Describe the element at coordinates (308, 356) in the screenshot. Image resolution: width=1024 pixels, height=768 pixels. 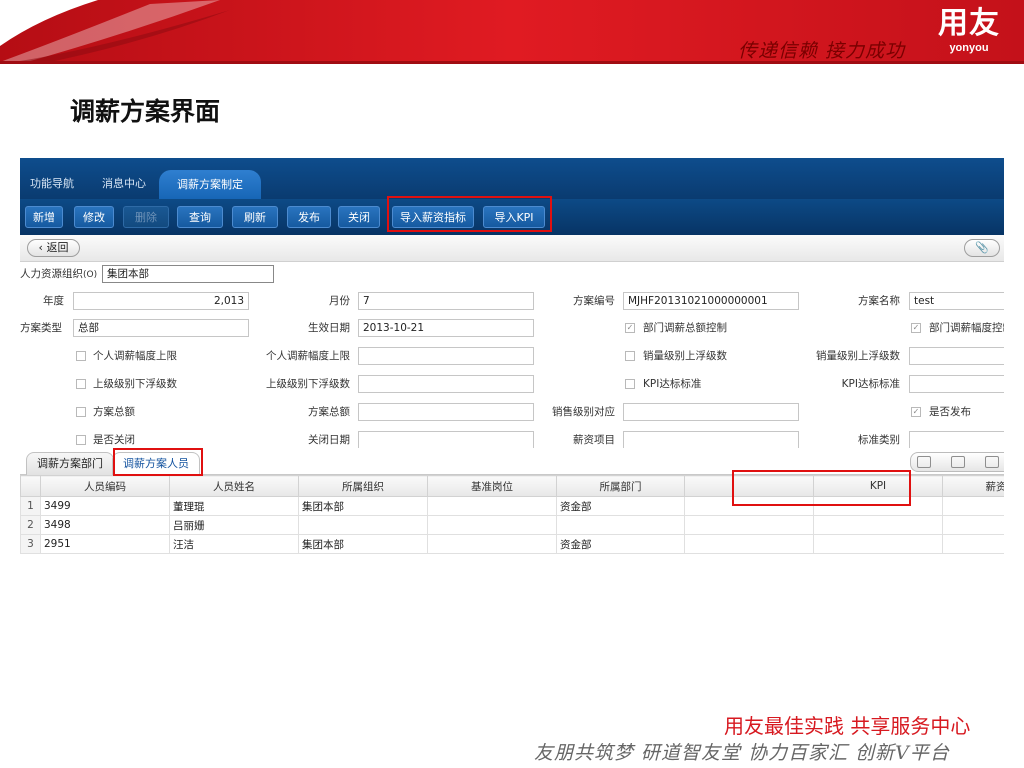
I see `personal-upper-label: 个人调薪幅度上限` at that location.